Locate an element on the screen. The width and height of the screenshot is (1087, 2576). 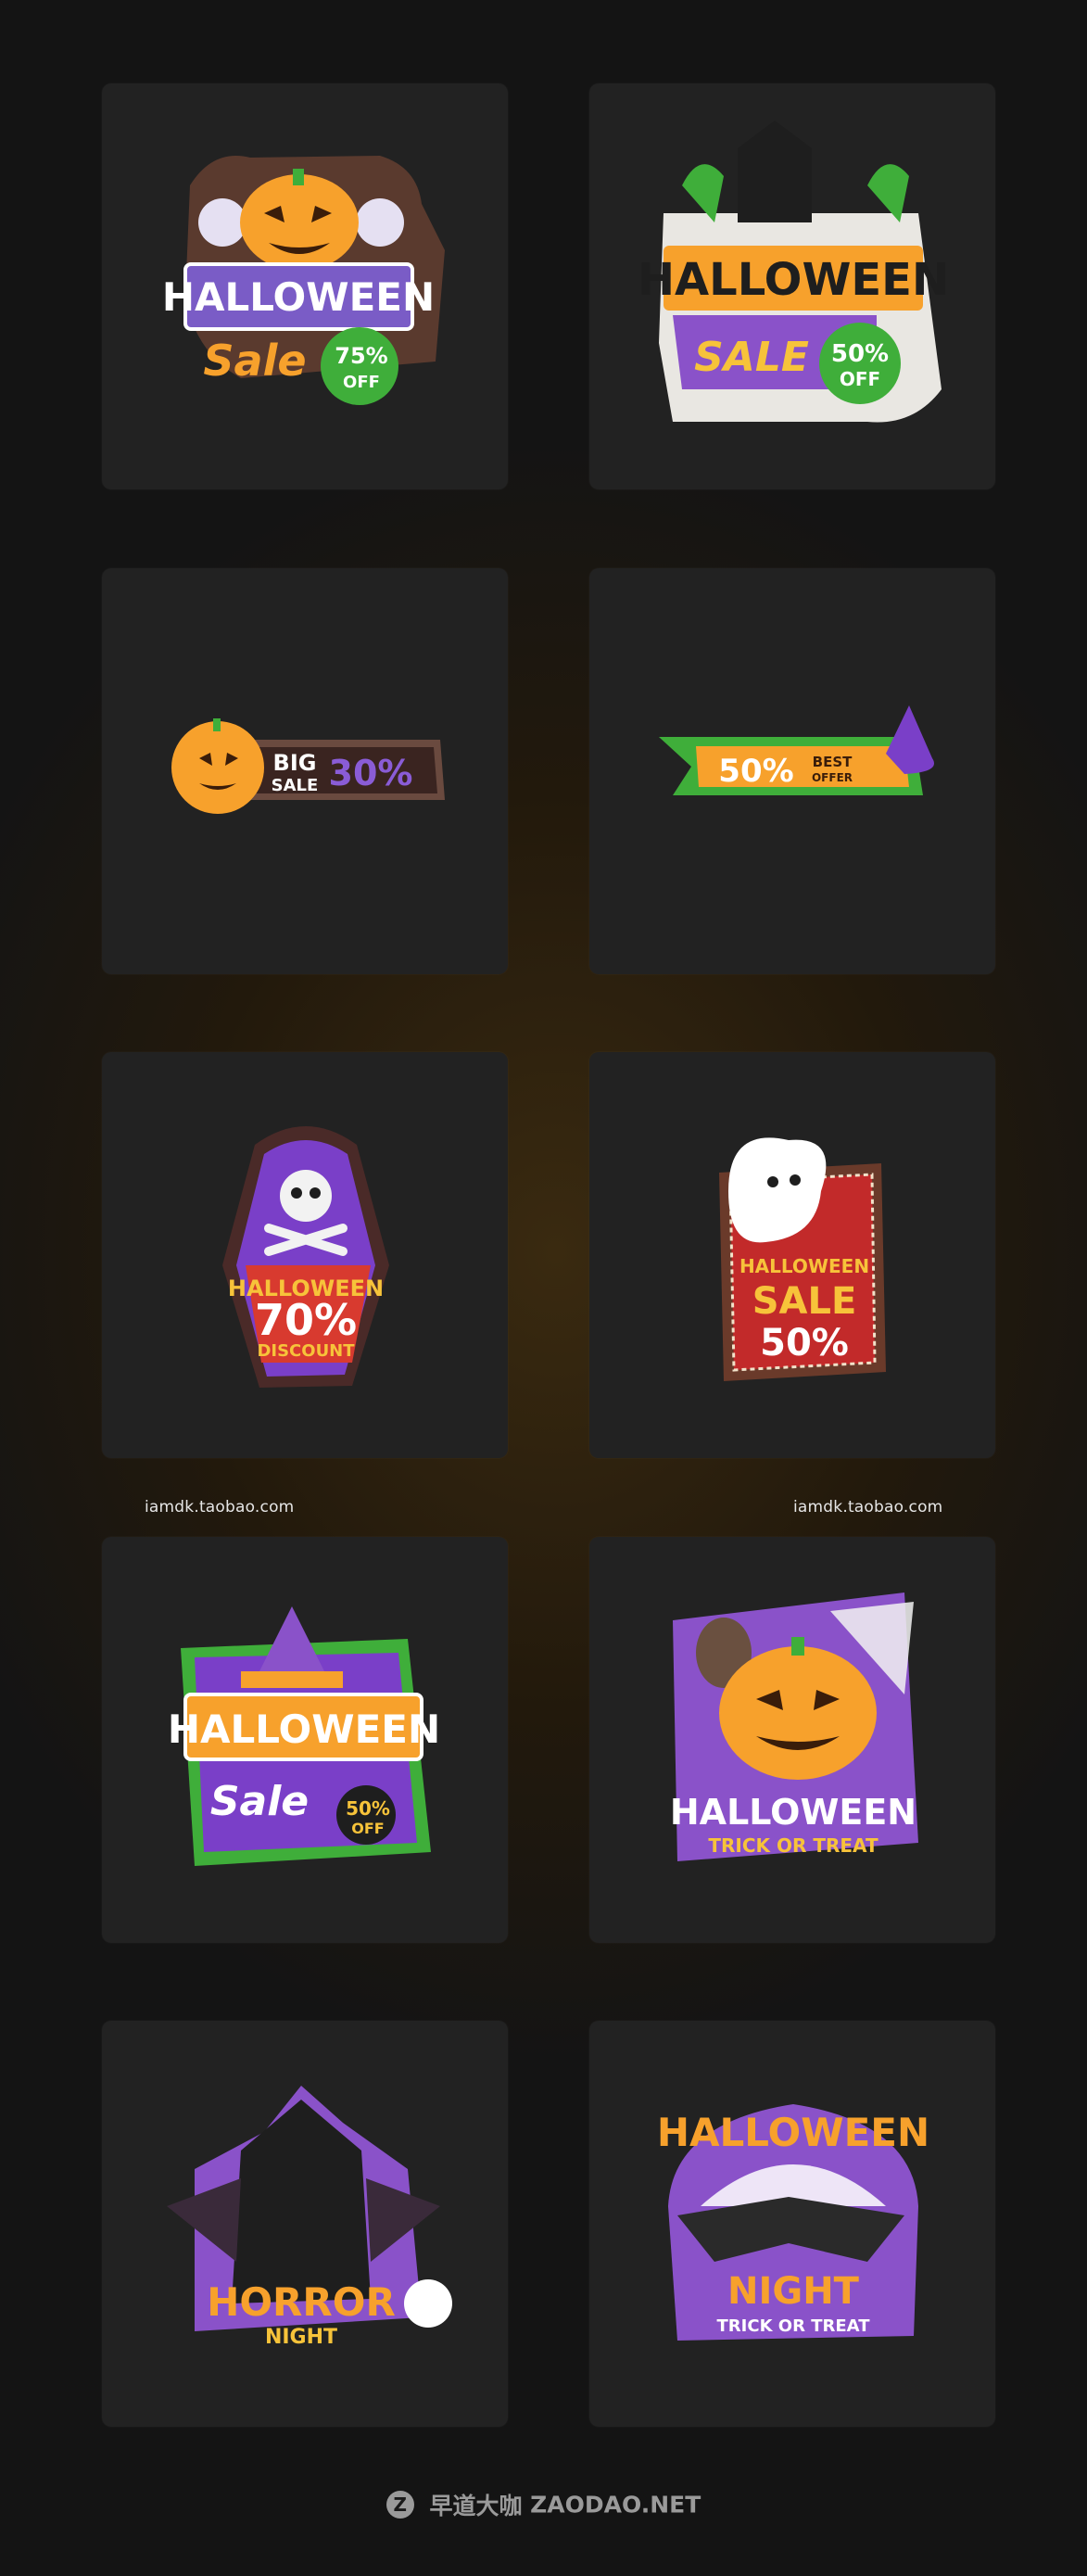
sticker-pct: 70% is located at coordinates (306, 1320).